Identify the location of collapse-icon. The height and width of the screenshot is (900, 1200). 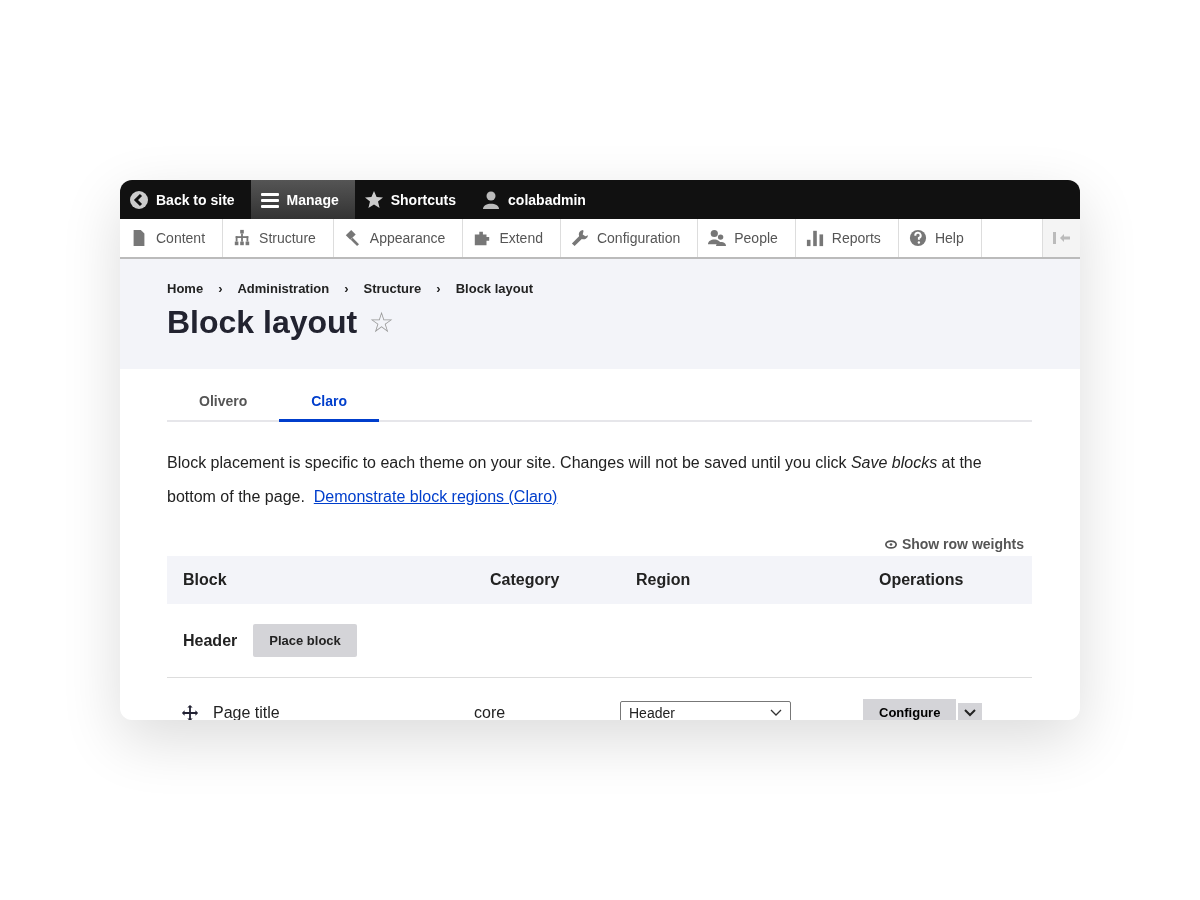
(1061, 238).